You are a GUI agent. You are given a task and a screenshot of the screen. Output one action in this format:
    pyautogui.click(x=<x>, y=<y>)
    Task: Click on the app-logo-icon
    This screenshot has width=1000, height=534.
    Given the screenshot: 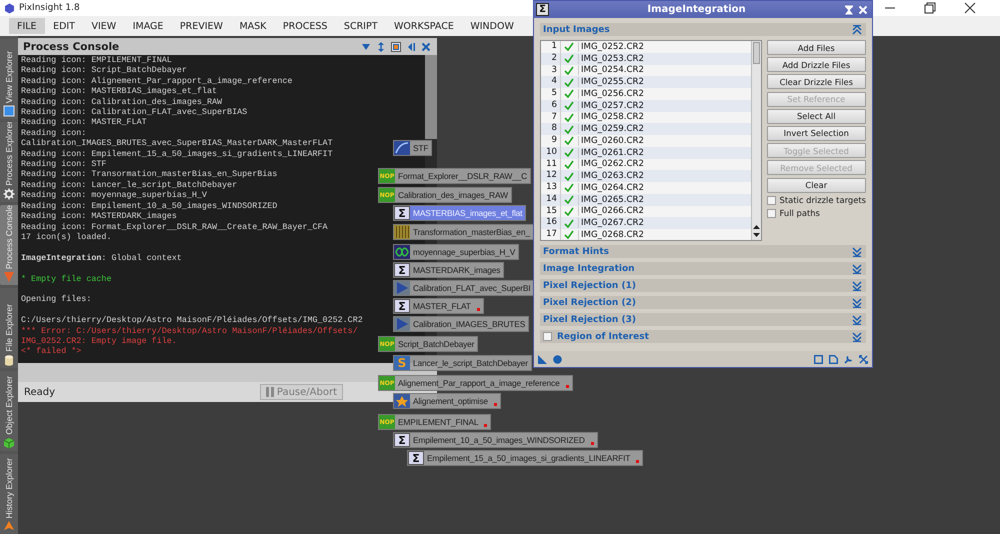 What is the action you would take?
    pyautogui.click(x=9, y=8)
    